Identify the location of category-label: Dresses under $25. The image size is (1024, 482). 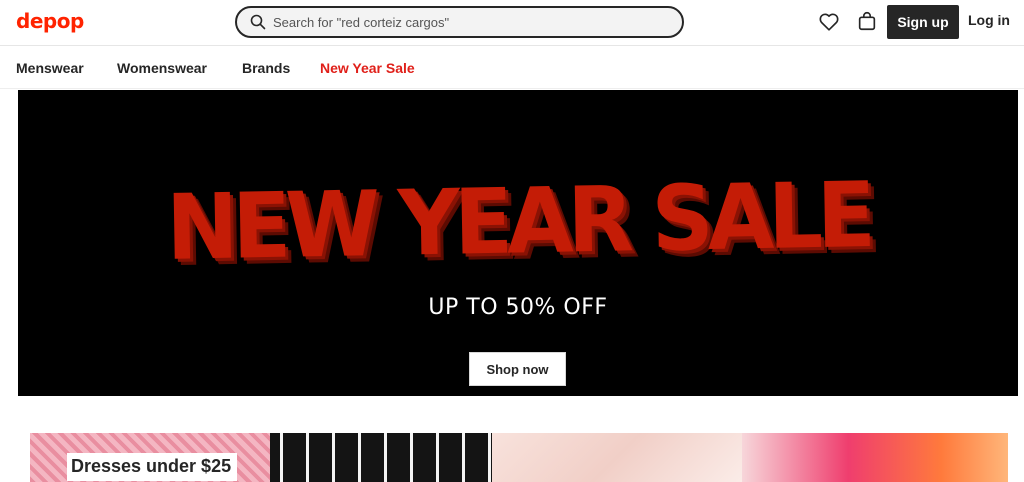
(152, 467).